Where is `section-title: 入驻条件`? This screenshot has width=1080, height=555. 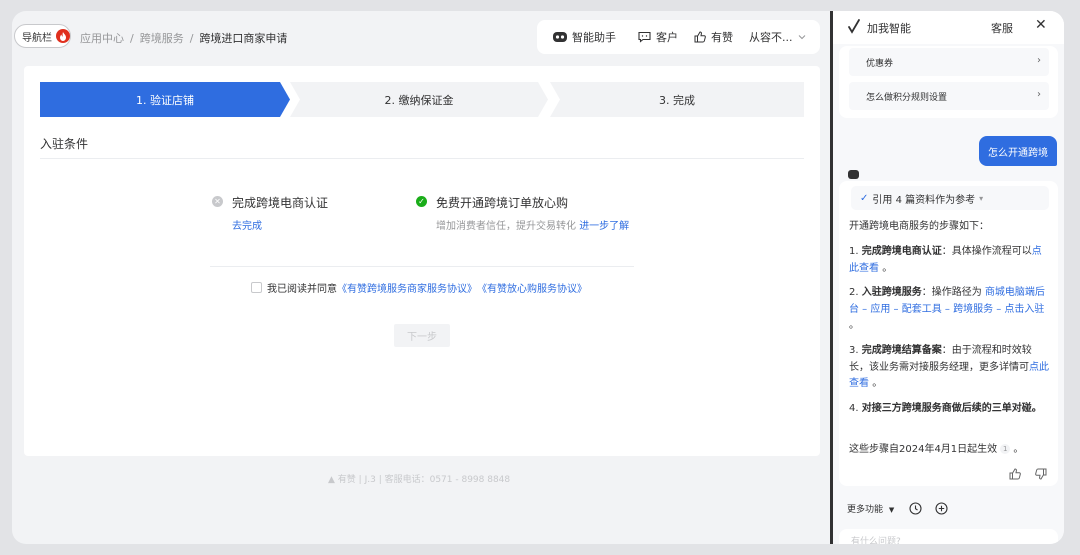 section-title: 入驻条件 is located at coordinates (64, 144).